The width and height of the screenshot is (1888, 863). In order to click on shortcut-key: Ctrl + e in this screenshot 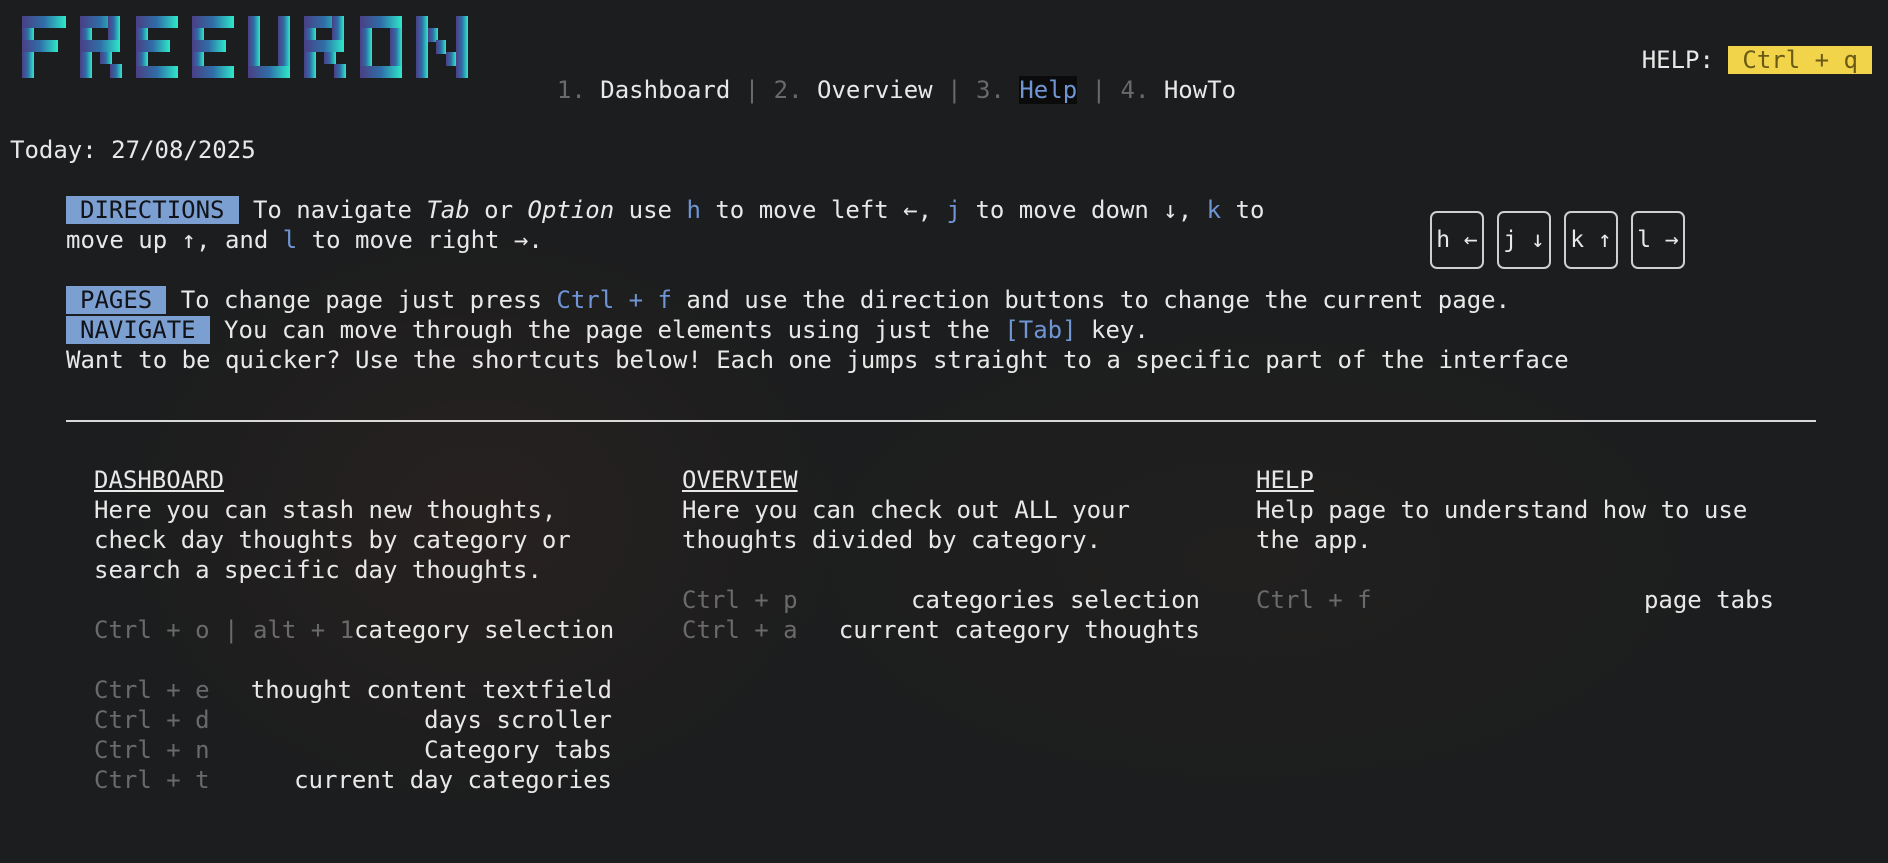, I will do `click(152, 690)`.